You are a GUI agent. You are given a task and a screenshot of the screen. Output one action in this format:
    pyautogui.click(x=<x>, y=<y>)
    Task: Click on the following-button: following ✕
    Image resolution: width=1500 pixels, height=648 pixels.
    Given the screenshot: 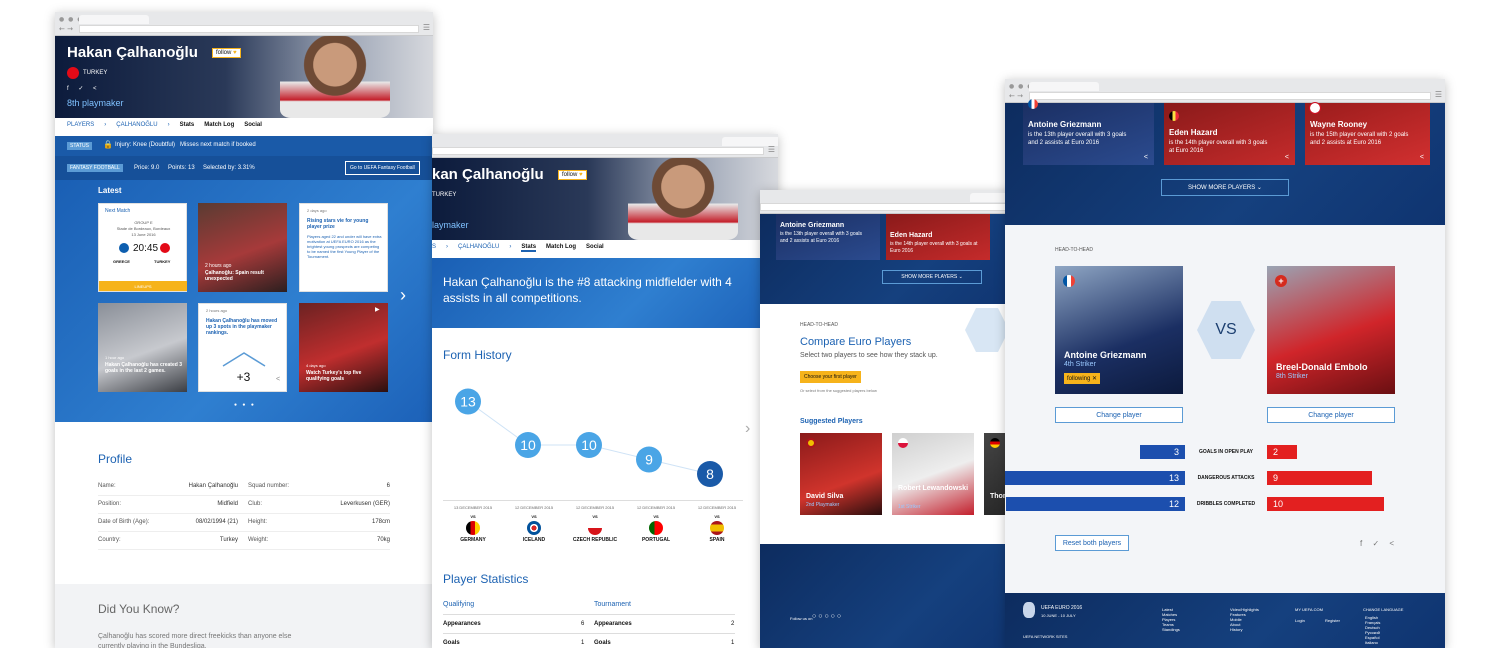 What is the action you would take?
    pyautogui.click(x=1082, y=378)
    